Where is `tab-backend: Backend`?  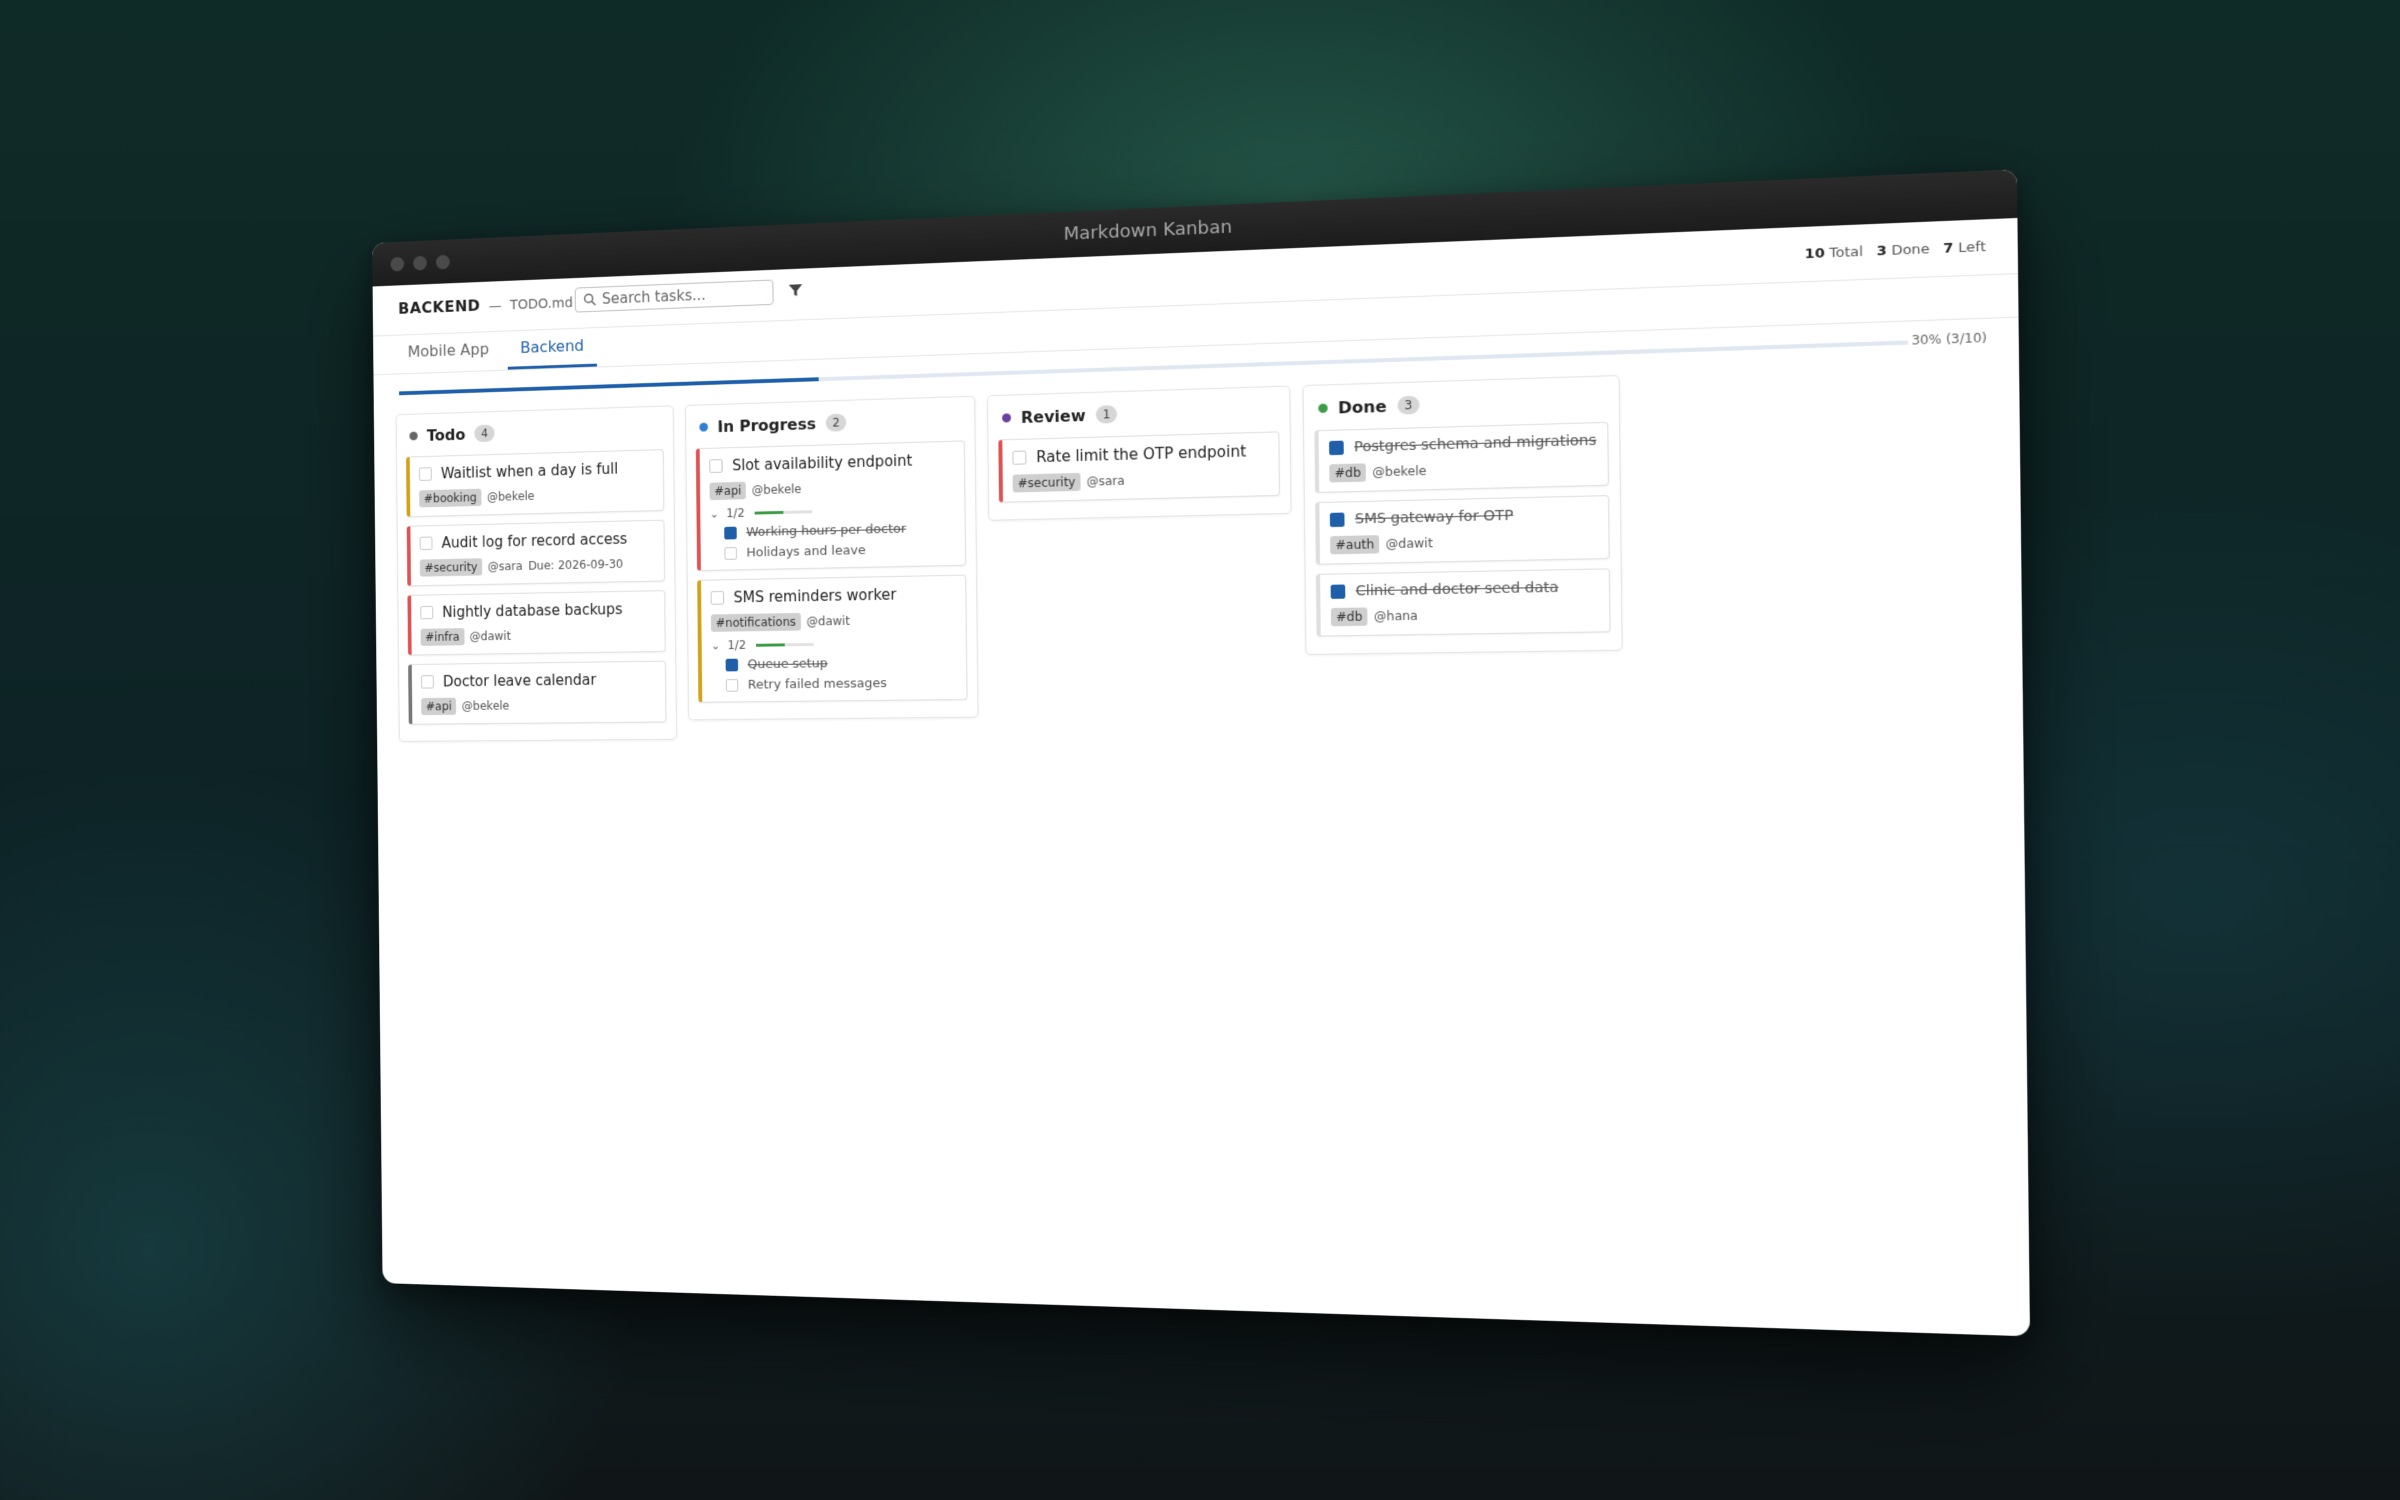 tab-backend: Backend is located at coordinates (552, 348).